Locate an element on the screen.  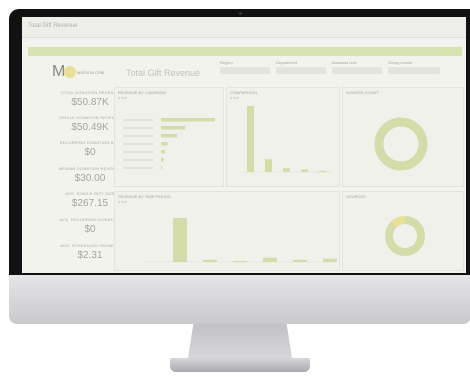
window-titlebar: Total Gift Revenue is located at coordinates (244, 27).